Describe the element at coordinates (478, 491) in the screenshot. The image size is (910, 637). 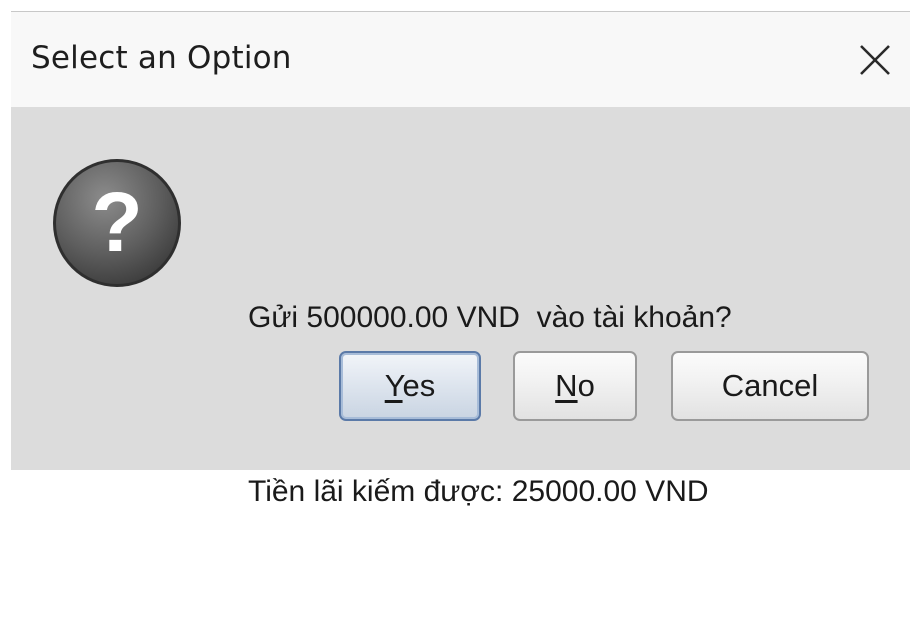
I see `message-line: Tiền lãi kiếm được: 25000.00 VND` at that location.